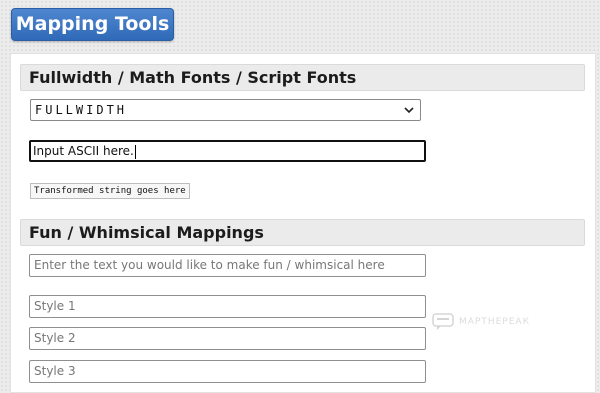  Describe the element at coordinates (83, 151) in the screenshot. I see `ascii-input-value: Input ASCII here.` at that location.